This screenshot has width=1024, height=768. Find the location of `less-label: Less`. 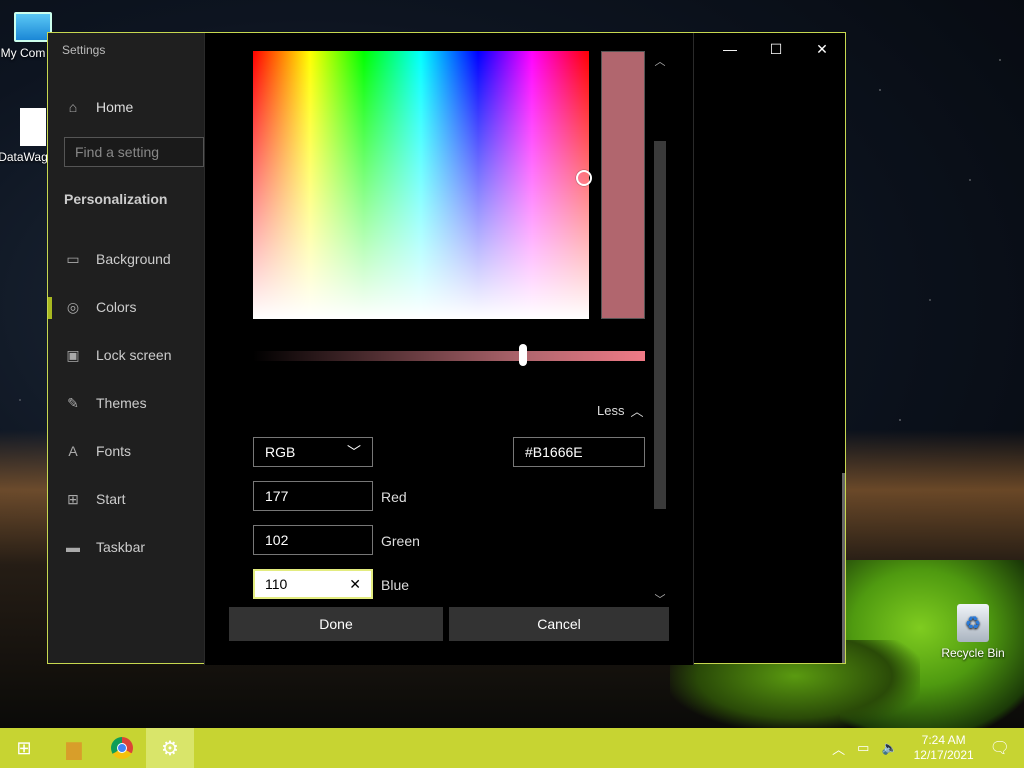

less-label: Less is located at coordinates (611, 410).